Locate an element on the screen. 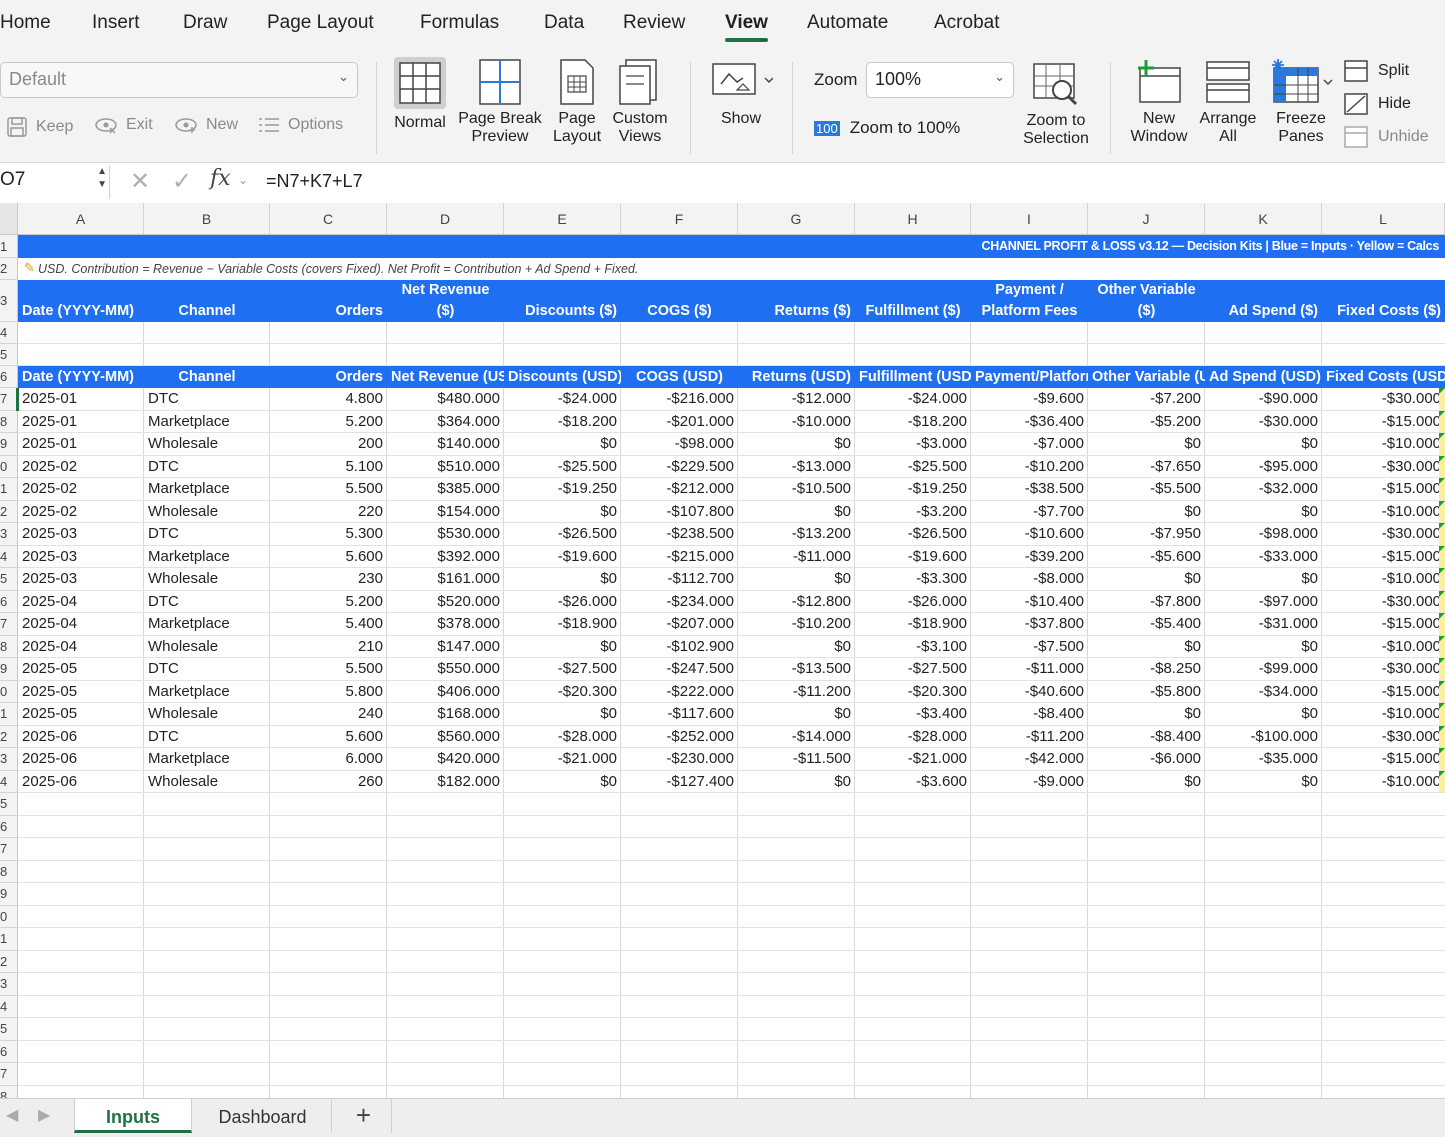 The width and height of the screenshot is (1445, 1137). custom-views-button: Custom Views is located at coordinates (640, 102).